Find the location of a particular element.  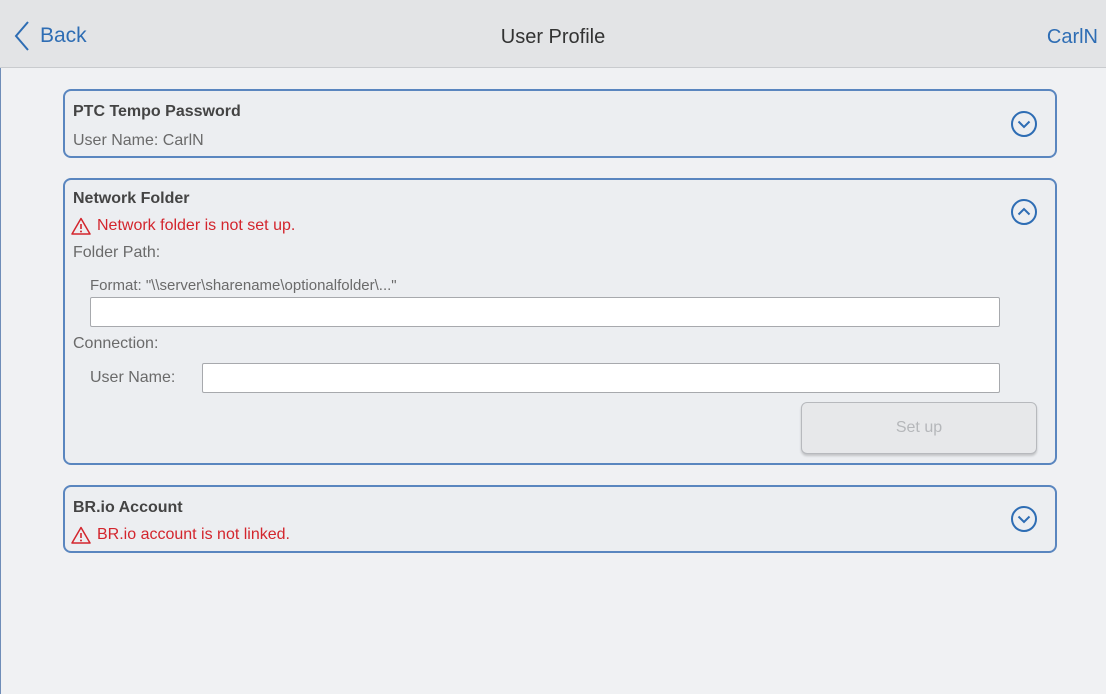

network-folder-warning: Network folder is not set up. is located at coordinates (183, 226).